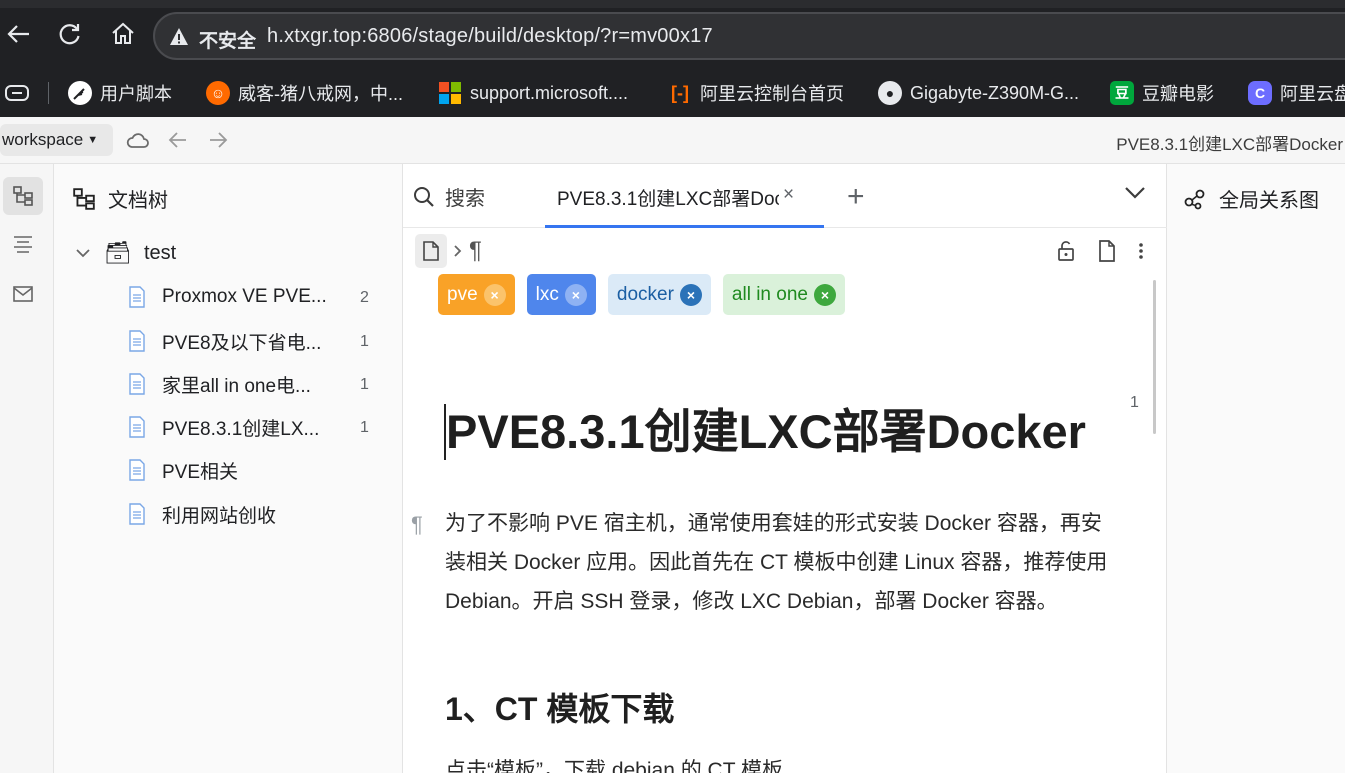 This screenshot has width=1345, height=773. I want to click on dock-outline-button, so click(23, 245).